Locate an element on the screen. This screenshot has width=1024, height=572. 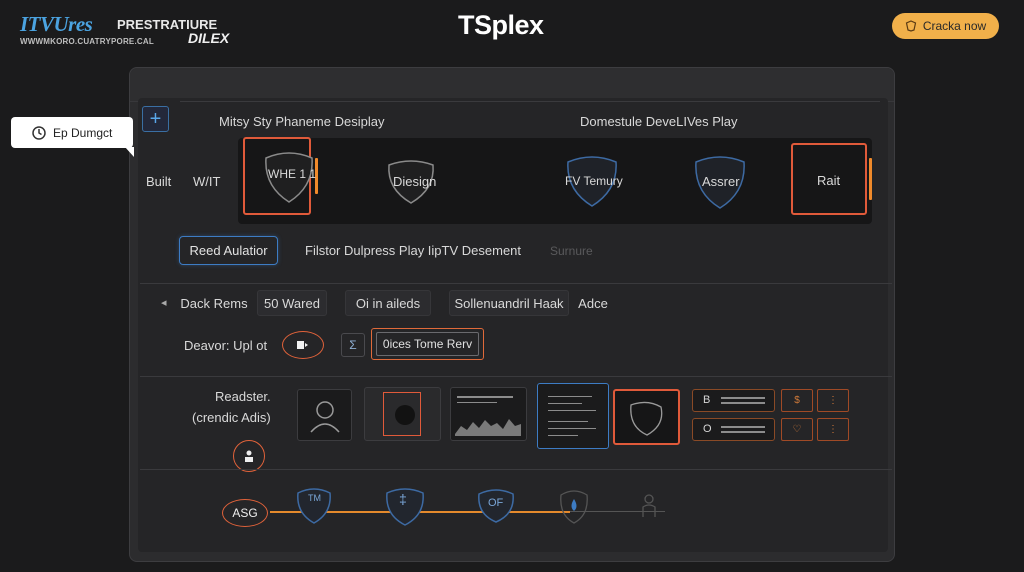
shape-tile-selected is located at coordinates (646, 417).